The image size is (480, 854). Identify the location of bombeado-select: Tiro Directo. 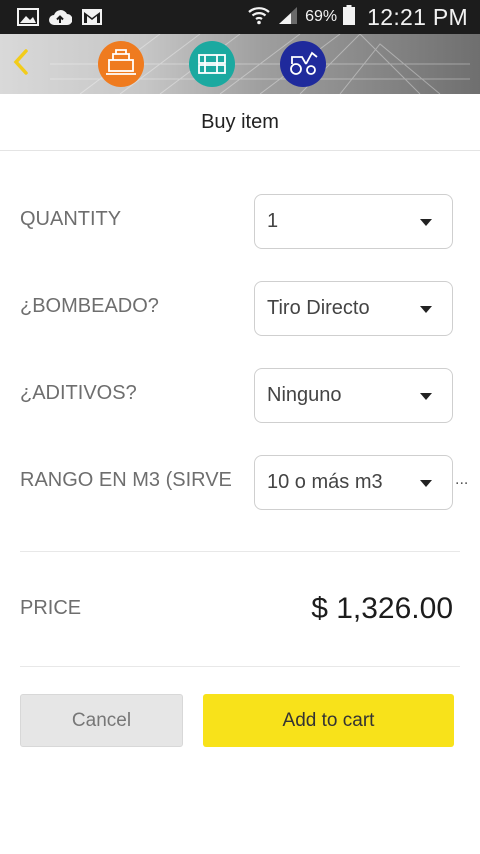
(353, 308).